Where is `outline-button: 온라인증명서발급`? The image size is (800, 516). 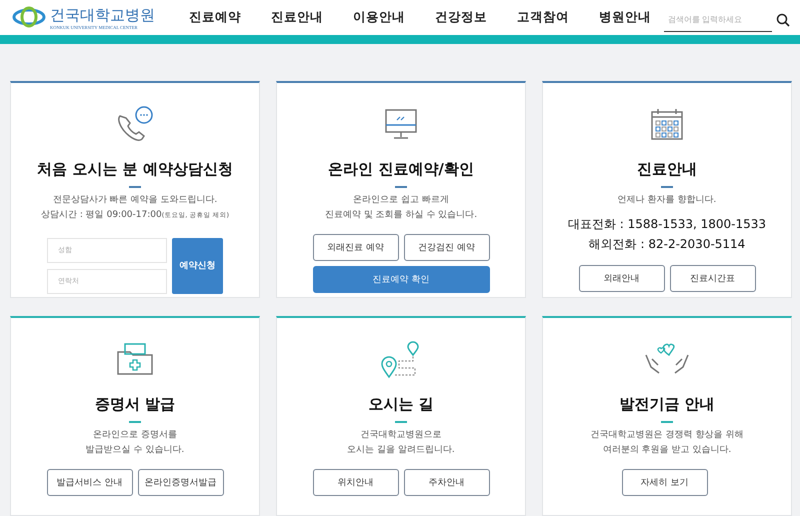 outline-button: 온라인증명서발급 is located at coordinates (181, 482).